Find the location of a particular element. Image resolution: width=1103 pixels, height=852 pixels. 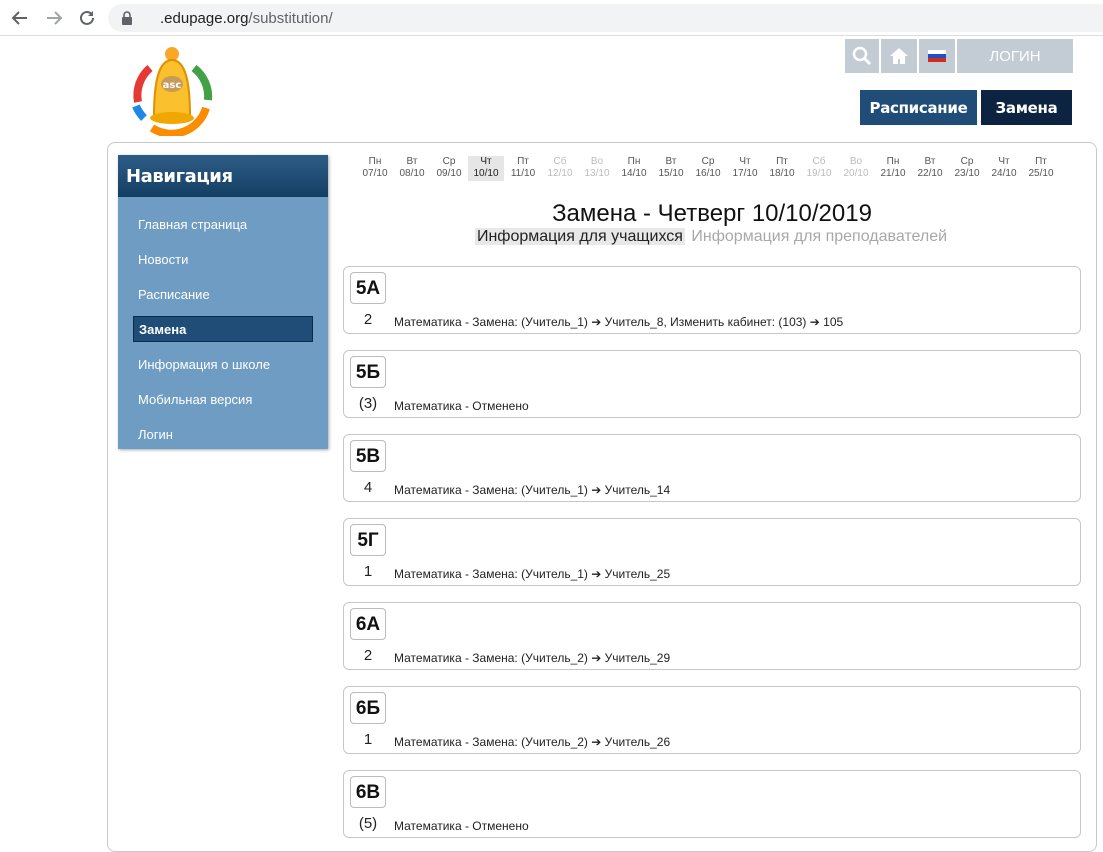

day-item: Пн 21/10 is located at coordinates (893, 168).